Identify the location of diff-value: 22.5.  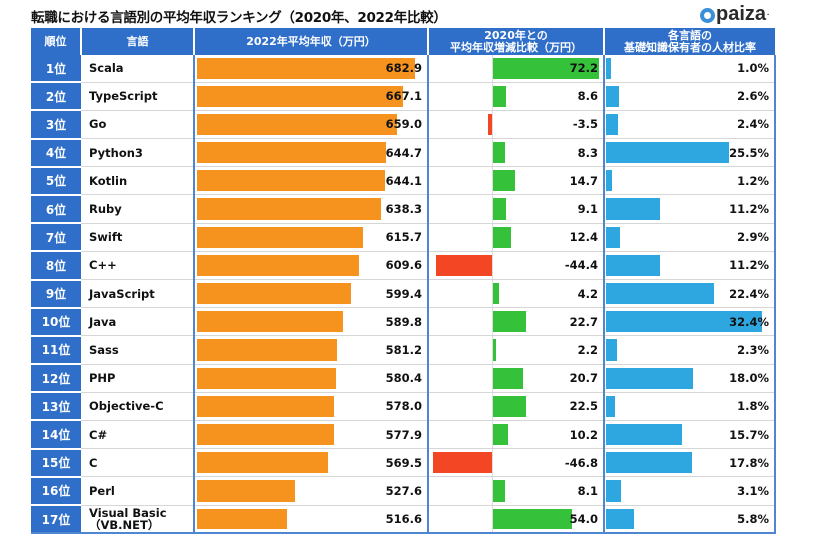
(583, 406).